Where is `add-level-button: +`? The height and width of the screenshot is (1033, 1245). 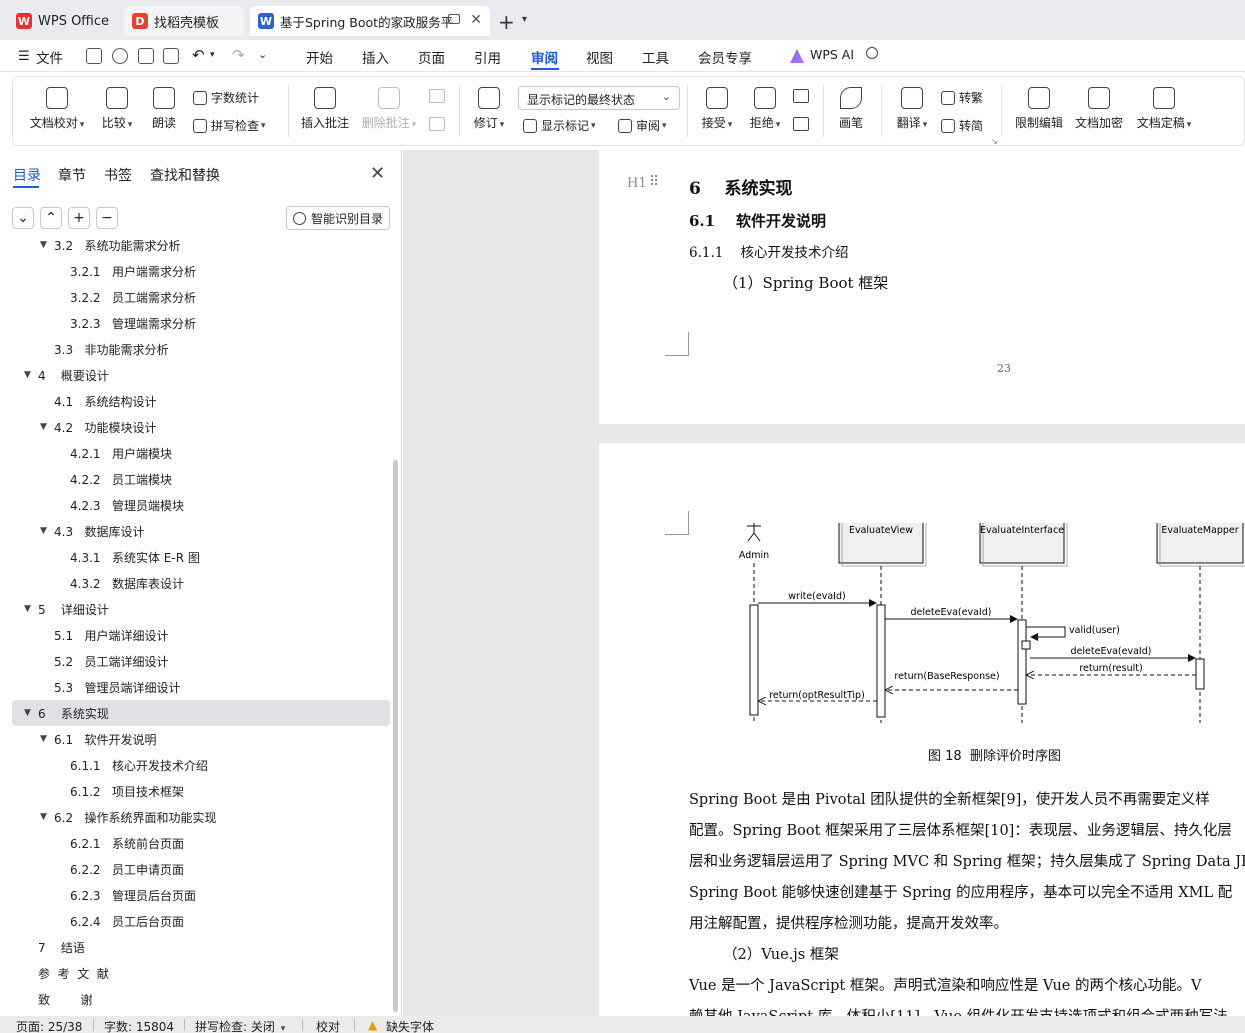 add-level-button: + is located at coordinates (79, 218).